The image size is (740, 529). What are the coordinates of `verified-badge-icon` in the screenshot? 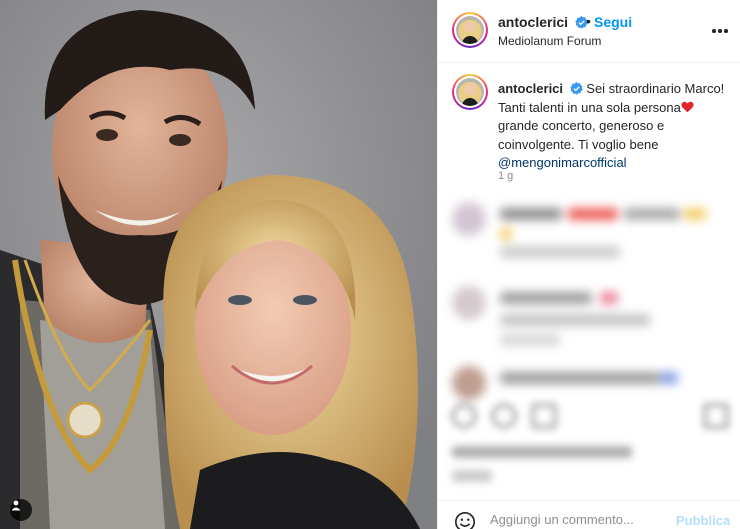 It's located at (576, 88).